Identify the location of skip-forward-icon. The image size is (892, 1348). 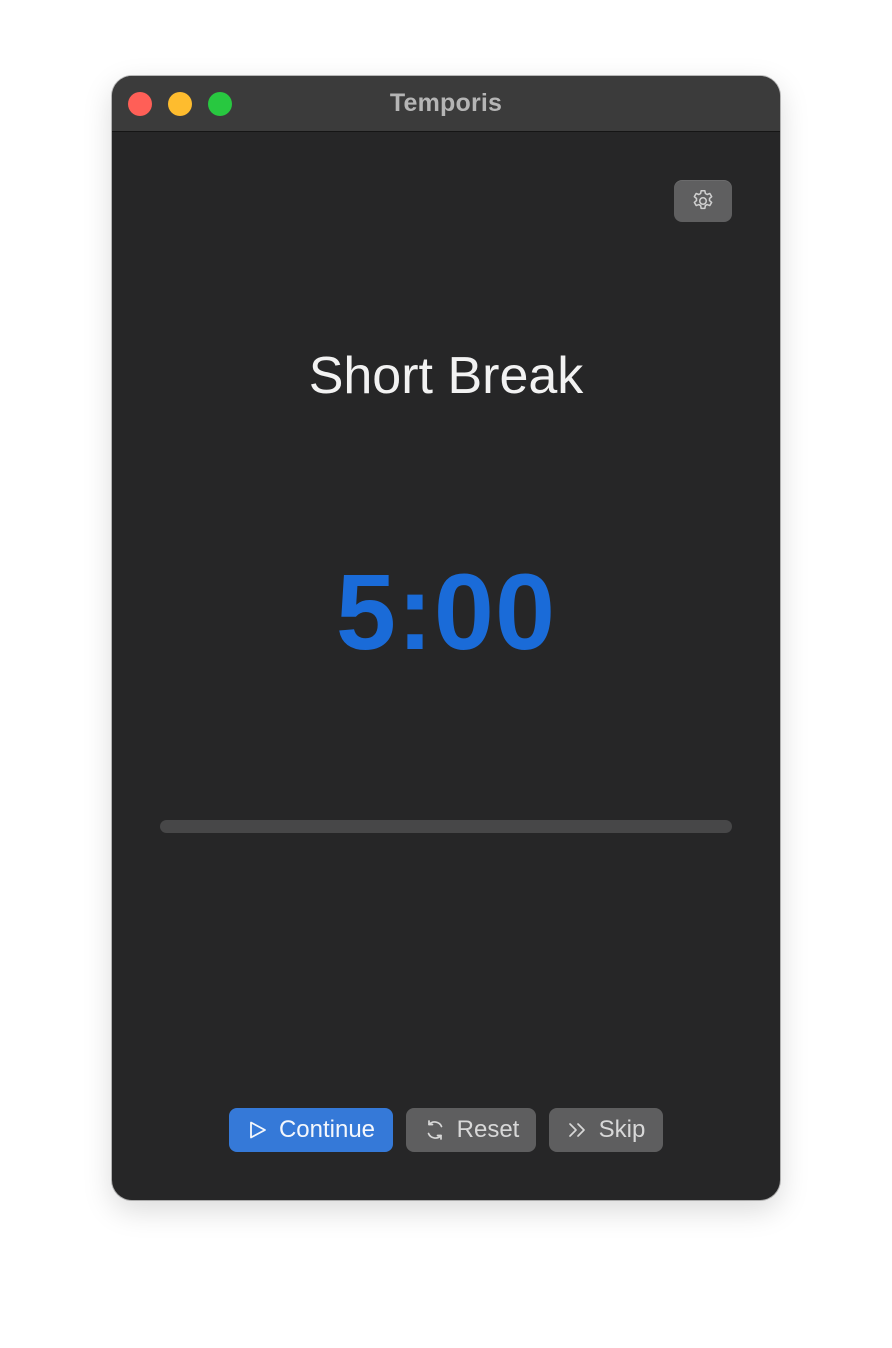
(578, 1130).